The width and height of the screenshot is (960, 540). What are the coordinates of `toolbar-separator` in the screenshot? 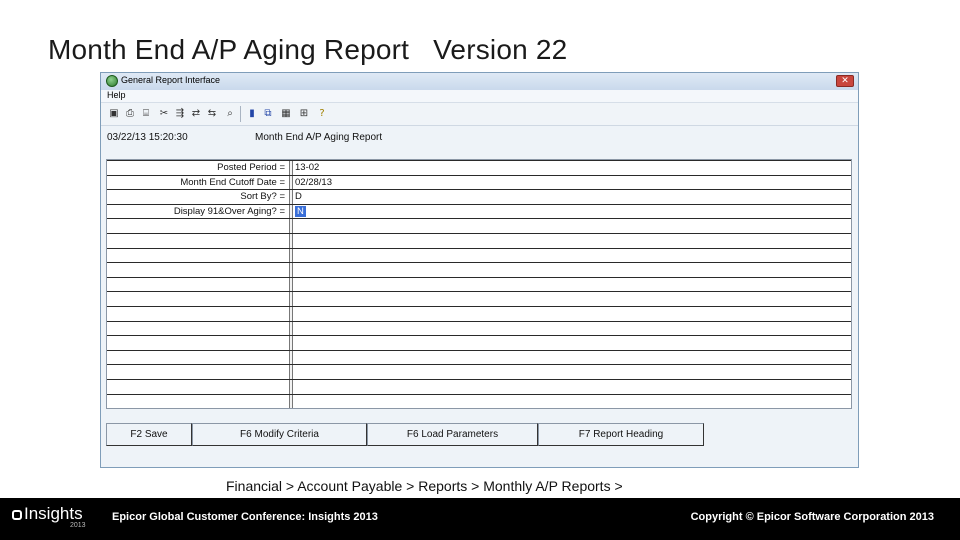 It's located at (240, 114).